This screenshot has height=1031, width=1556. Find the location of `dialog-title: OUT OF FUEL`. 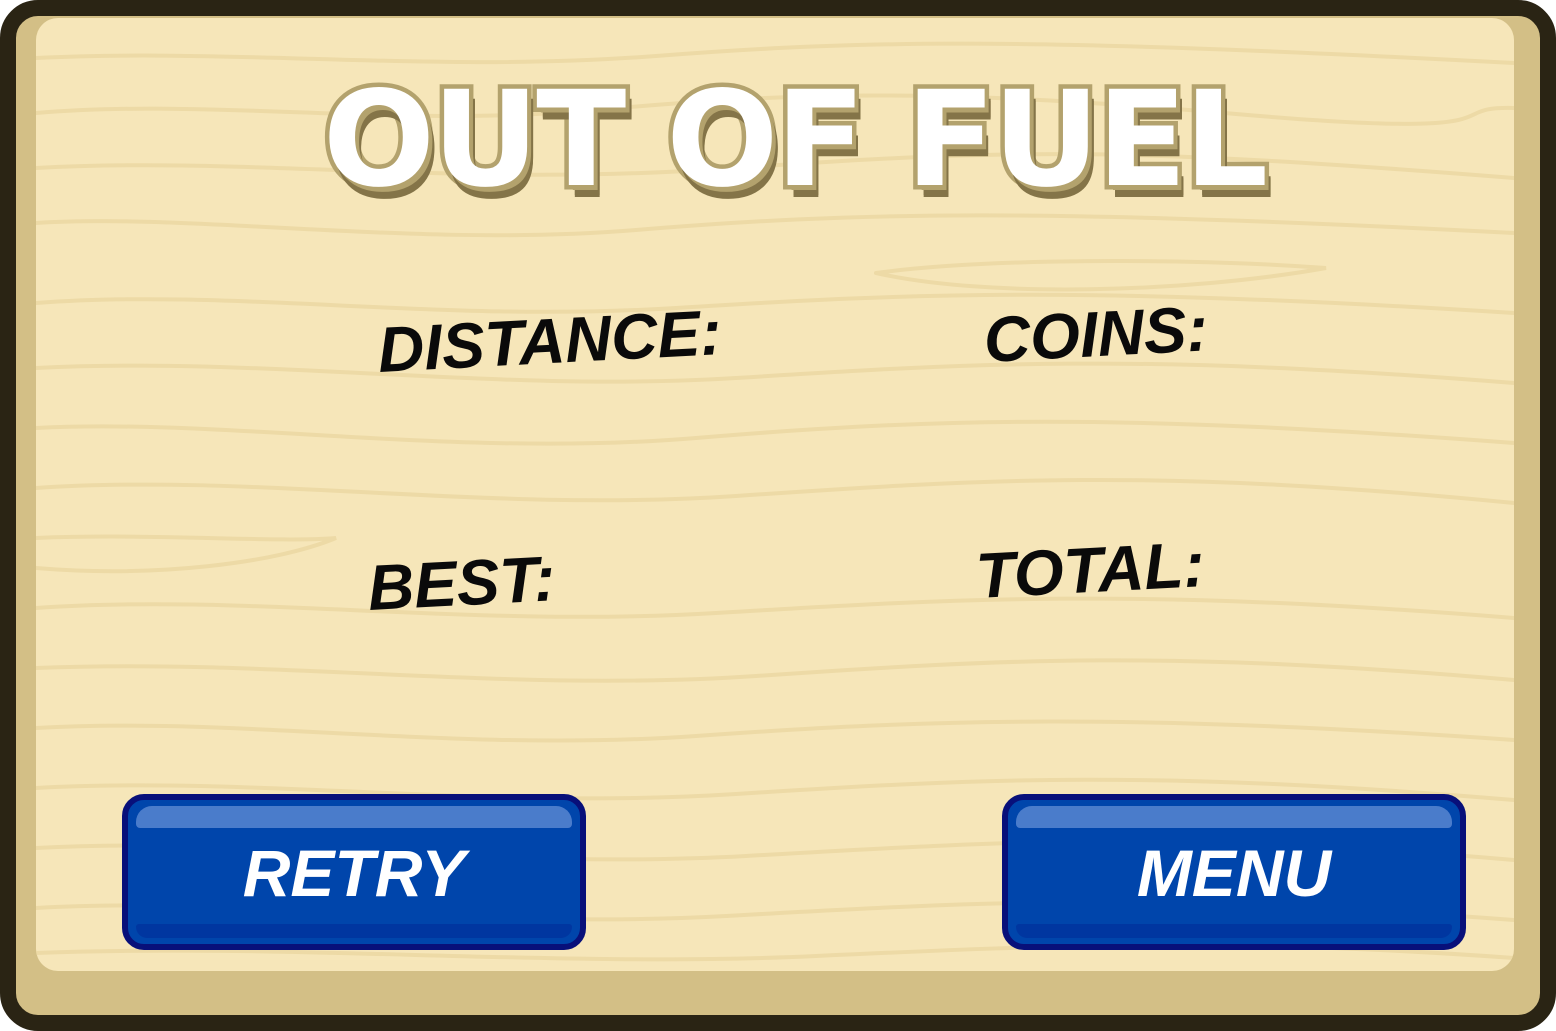

dialog-title: OUT OF FUEL is located at coordinates (795, 140).